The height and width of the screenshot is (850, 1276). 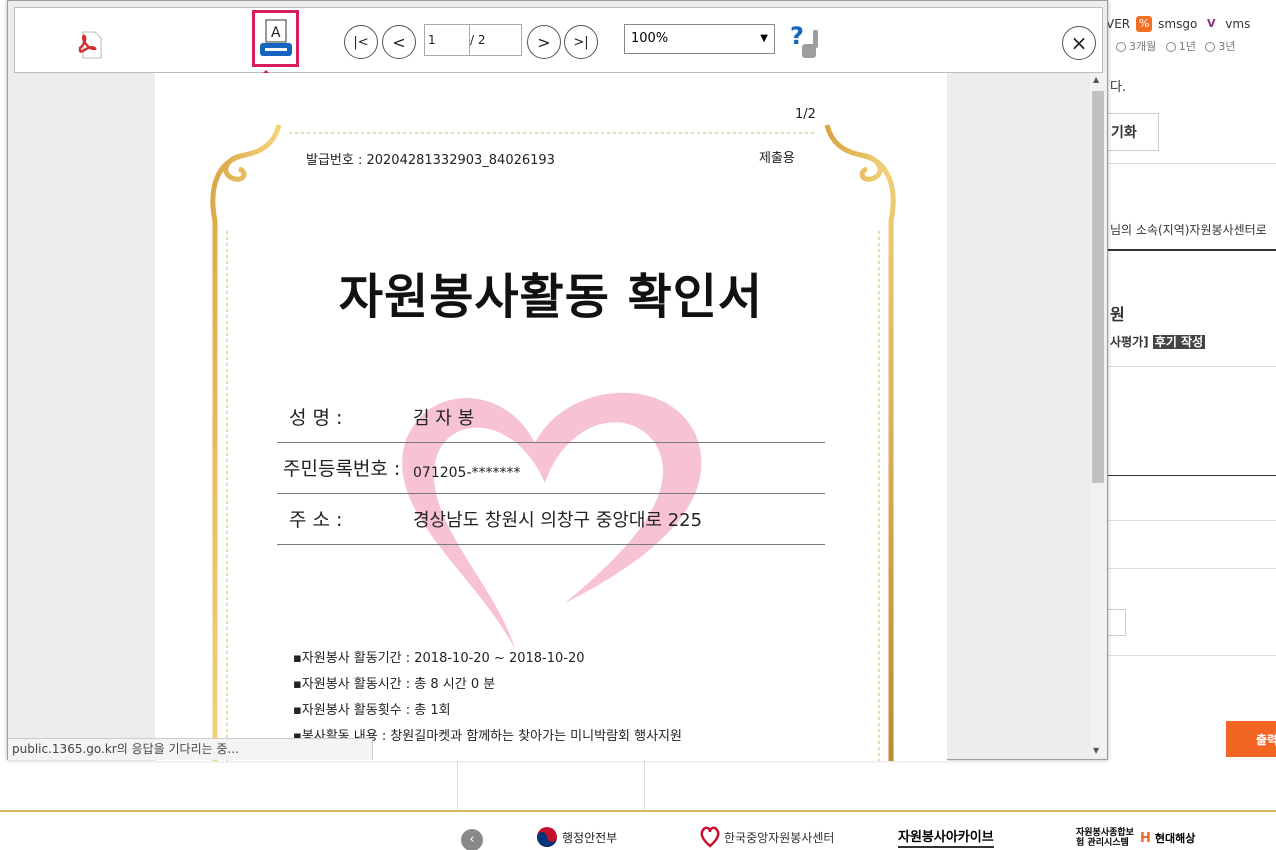 I want to click on input-box, so click(x=1117, y=622).